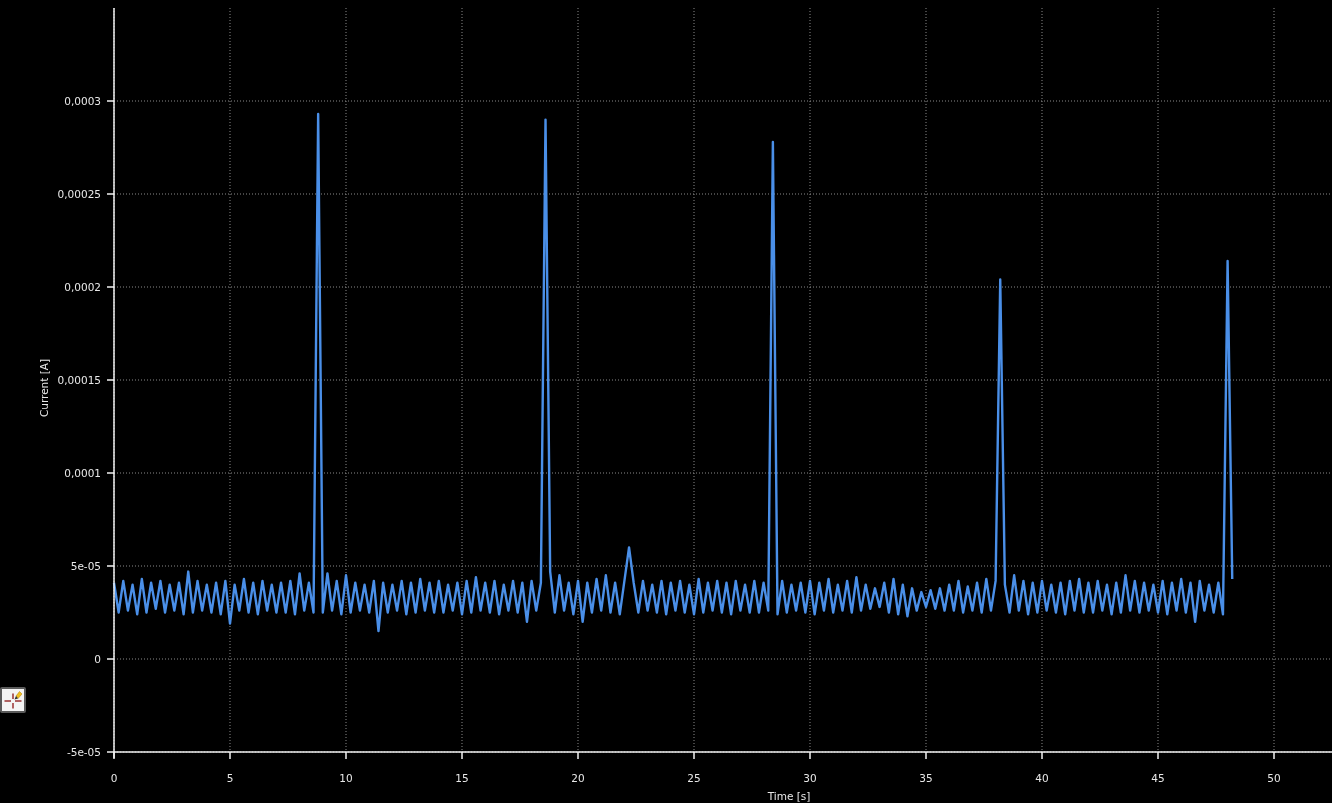  Describe the element at coordinates (83, 752) in the screenshot. I see `y-tick-label: -5e-05` at that location.